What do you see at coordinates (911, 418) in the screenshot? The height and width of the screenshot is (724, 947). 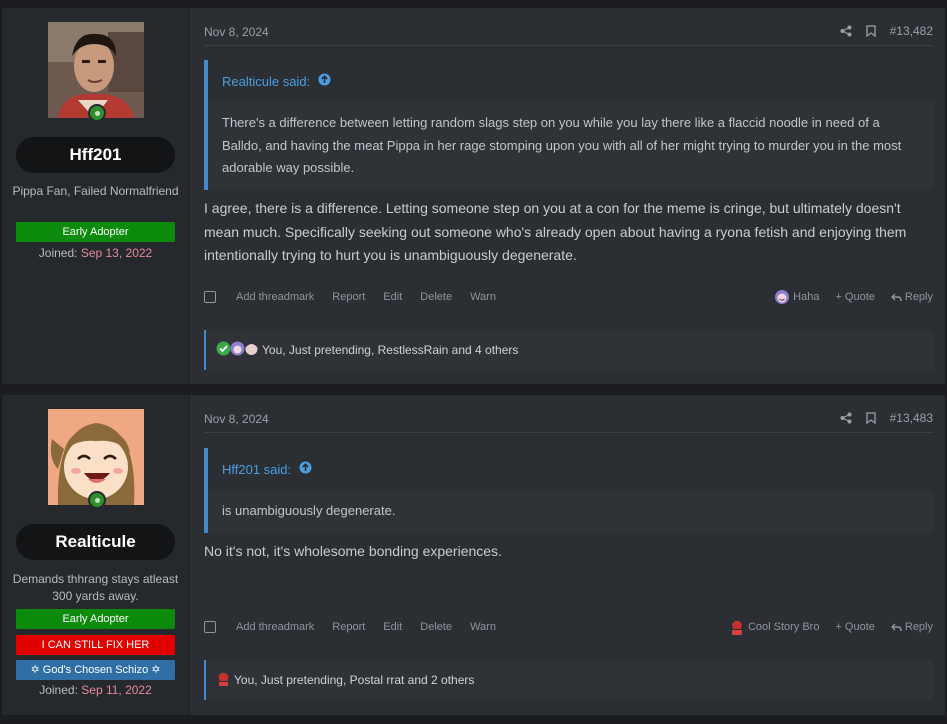 I see `post-number: #13,483` at bounding box center [911, 418].